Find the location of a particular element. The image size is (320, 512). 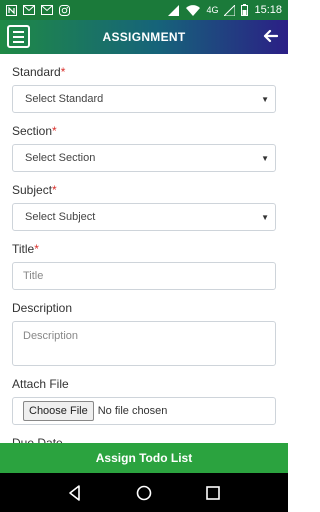

file-status: No file chosen is located at coordinates (132, 411).